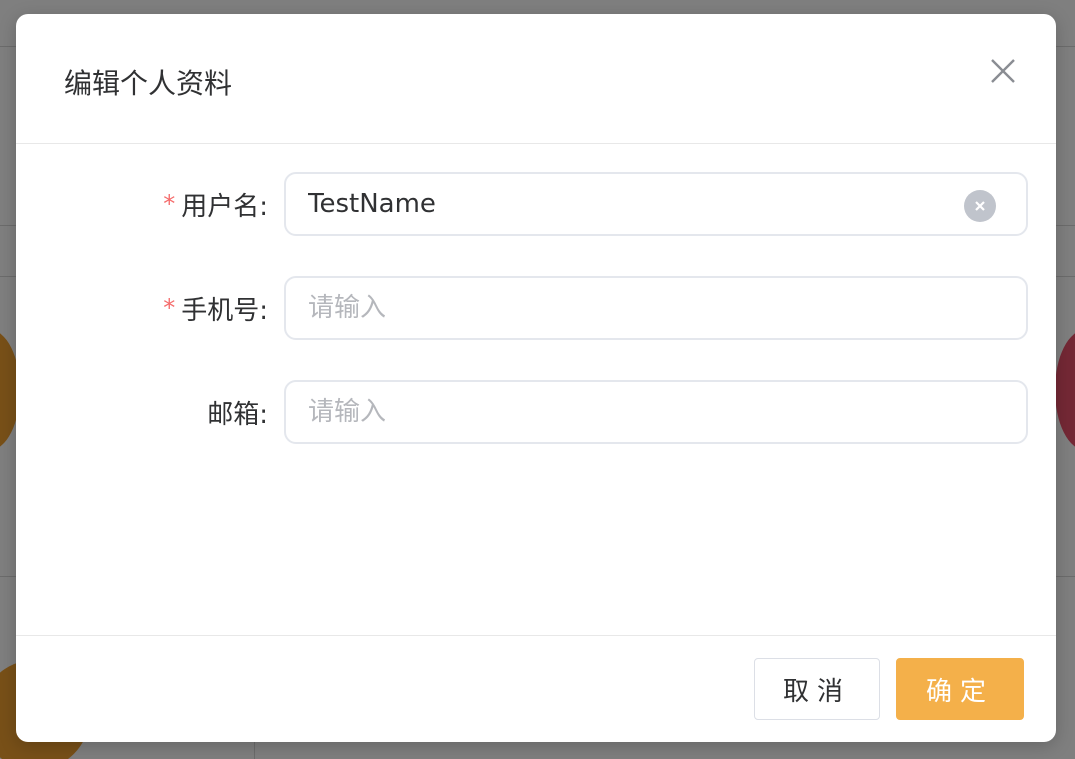 This screenshot has width=1075, height=759. I want to click on phone-label: * 手机号:, so click(215, 308).